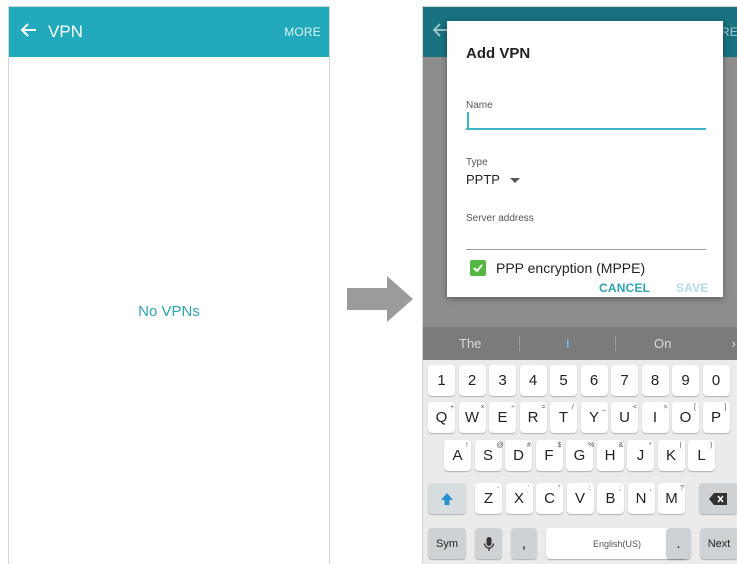 The image size is (737, 564). I want to click on key-j: J *, so click(640, 455).